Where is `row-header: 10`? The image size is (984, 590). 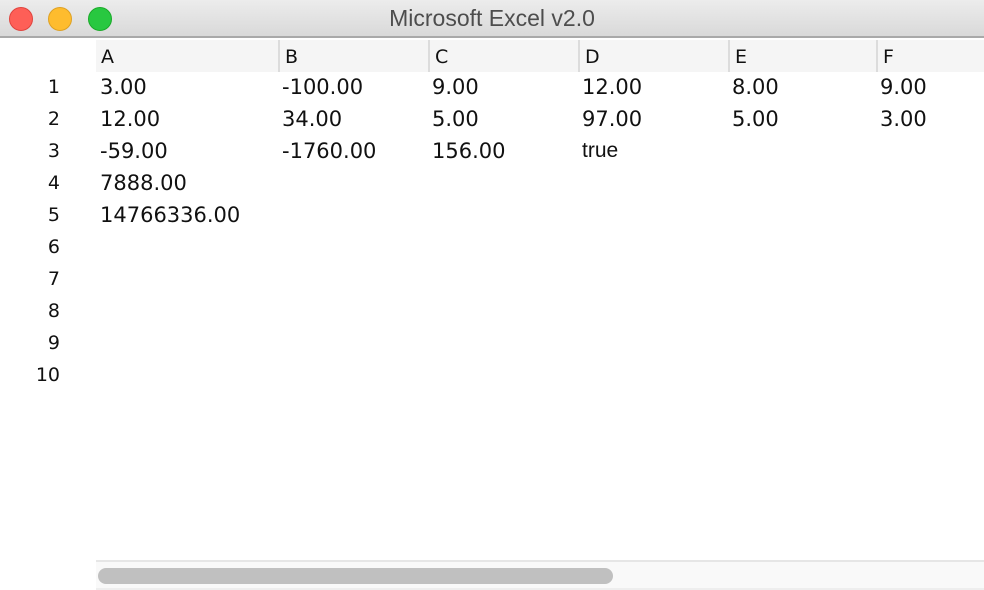
row-header: 10 is located at coordinates (30, 375).